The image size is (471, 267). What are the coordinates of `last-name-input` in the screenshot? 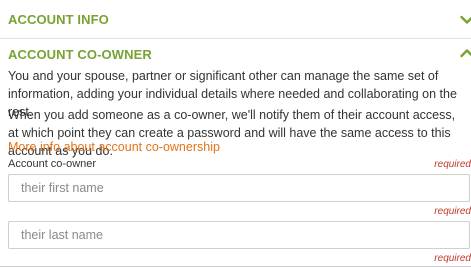 It's located at (239, 235).